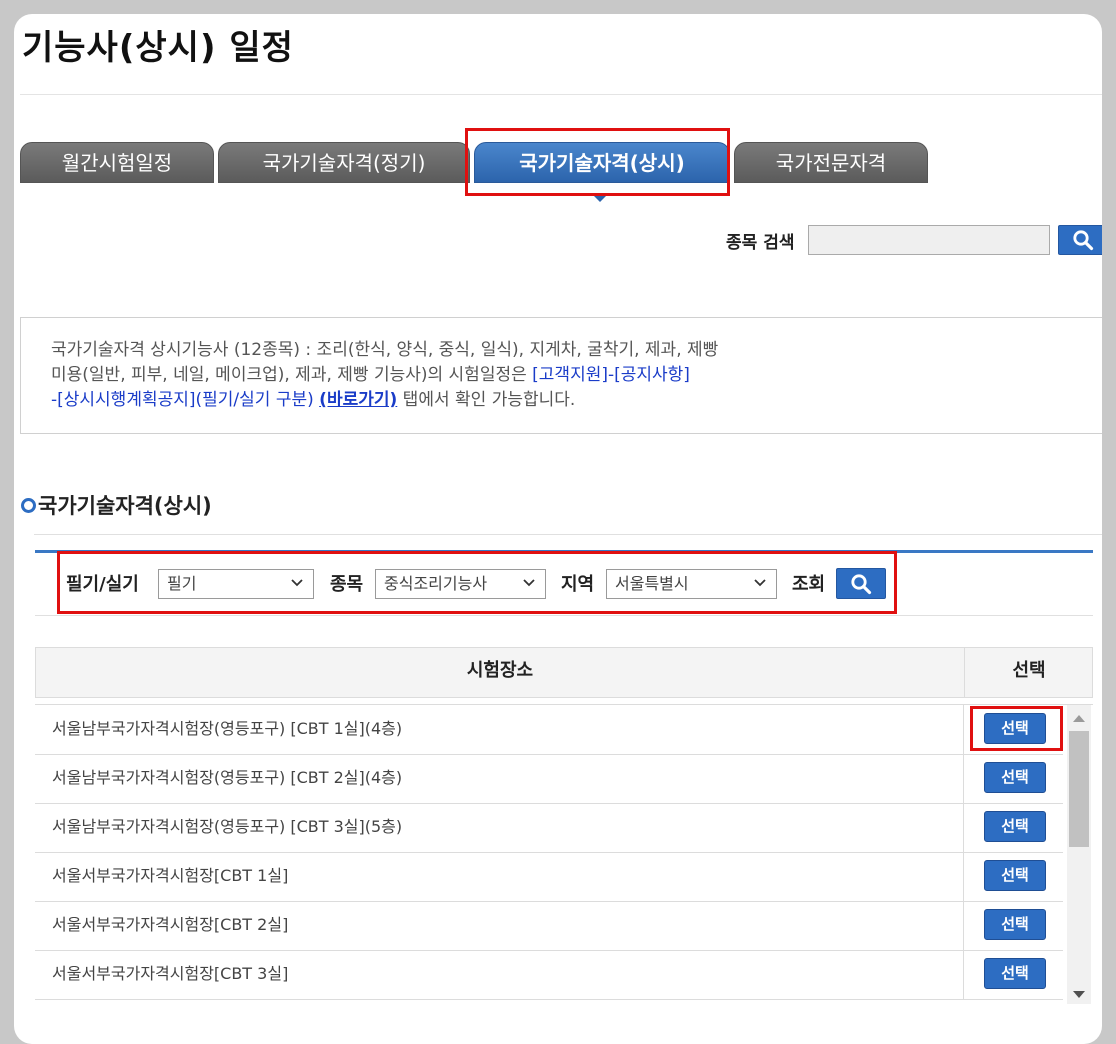 The width and height of the screenshot is (1116, 1044). Describe the element at coordinates (170, 924) in the screenshot. I see `row-place: 서울서부국가자격시험장[CBT 2실]` at that location.